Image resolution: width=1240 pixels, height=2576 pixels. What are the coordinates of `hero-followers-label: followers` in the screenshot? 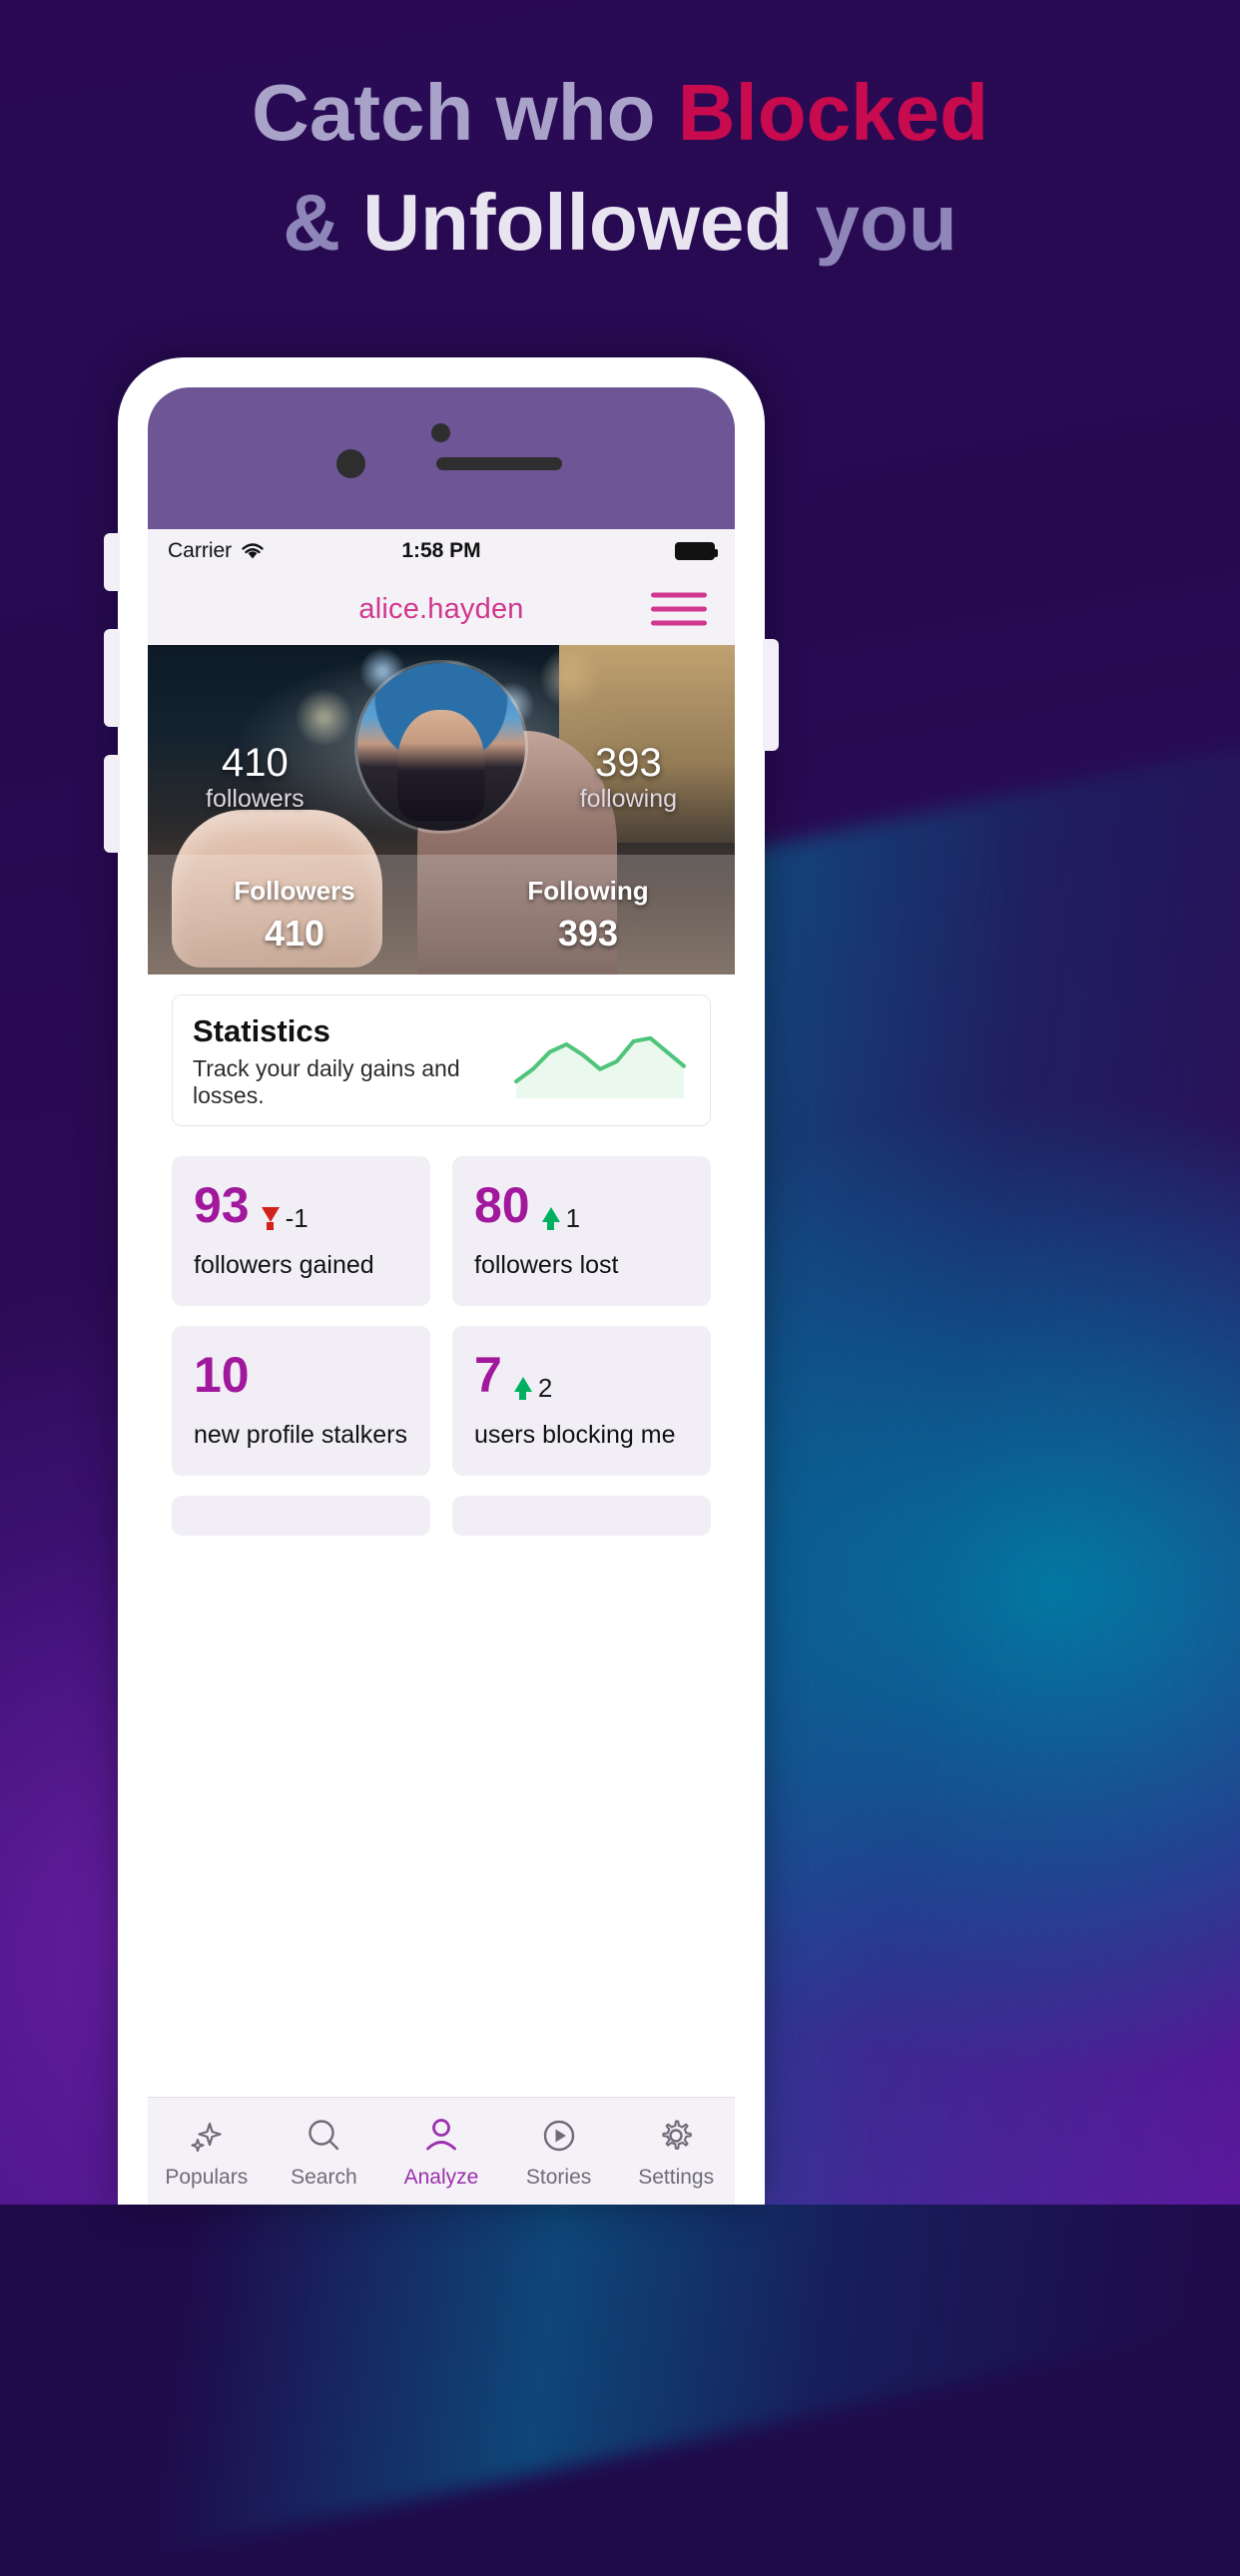 It's located at (256, 799).